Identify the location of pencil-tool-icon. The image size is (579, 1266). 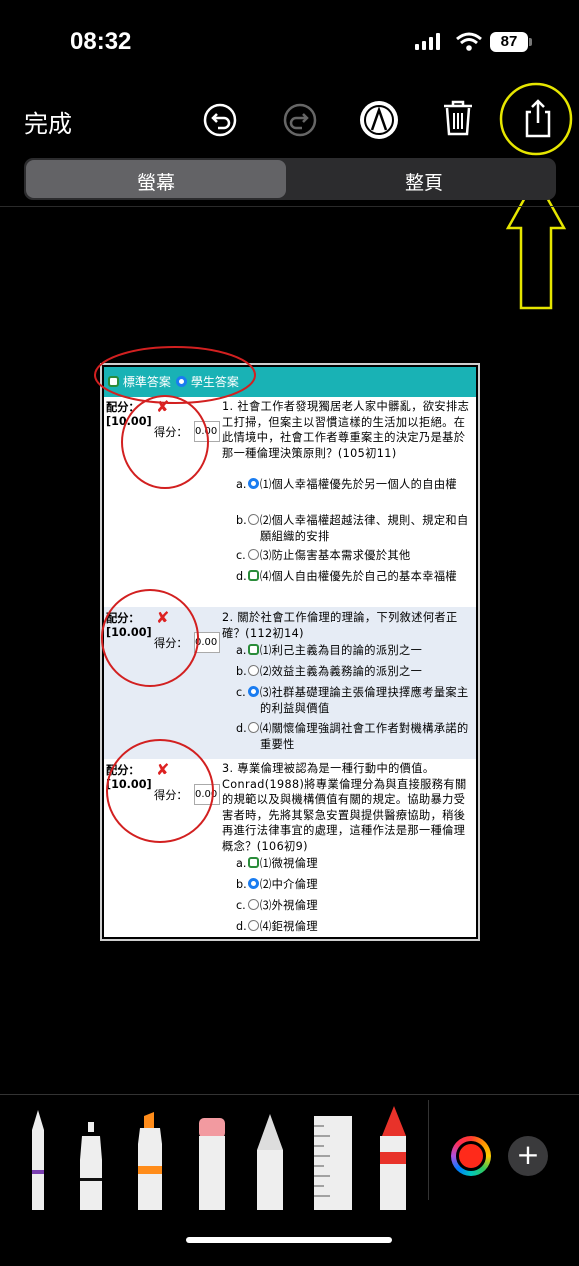
(270, 1162).